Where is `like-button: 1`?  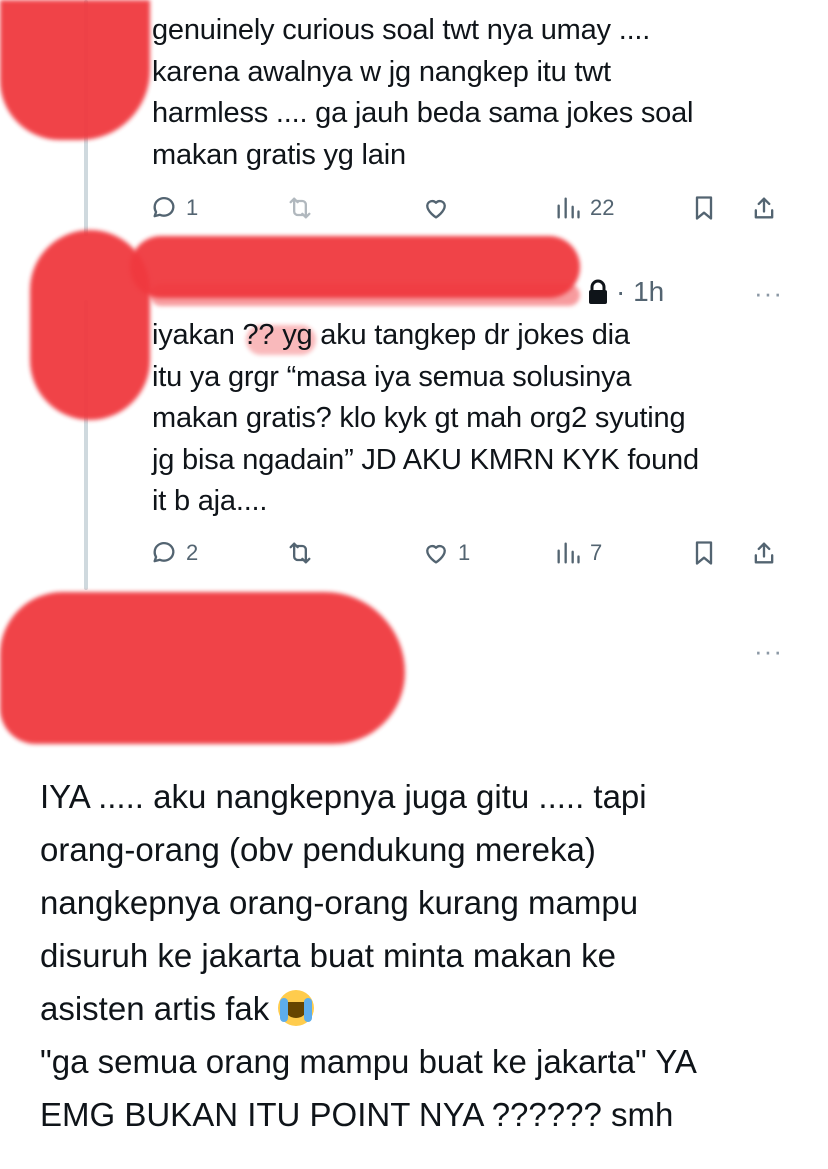 like-button: 1 is located at coordinates (446, 553).